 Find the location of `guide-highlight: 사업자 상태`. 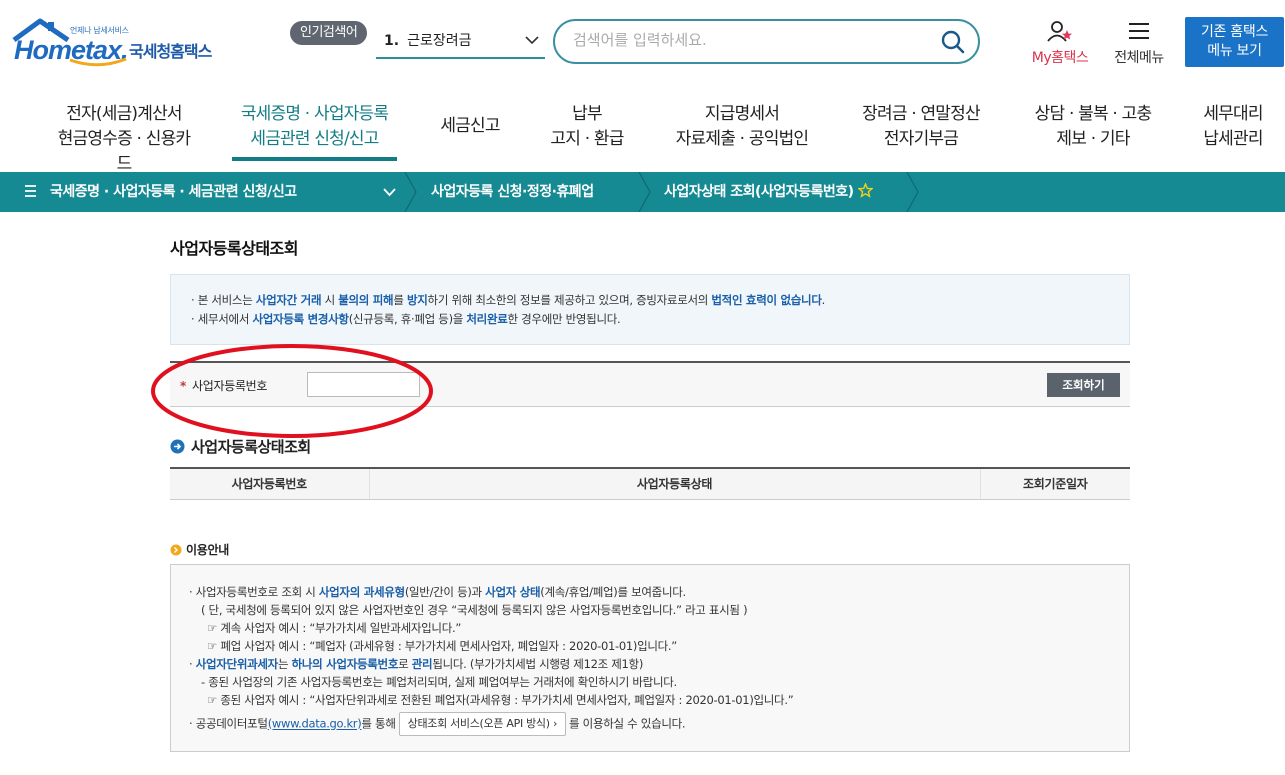

guide-highlight: 사업자 상태 is located at coordinates (513, 592).